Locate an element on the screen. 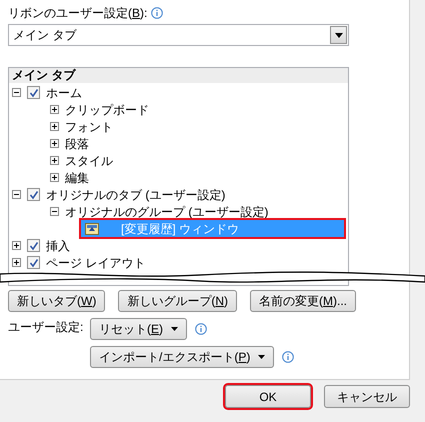 Image resolution: width=425 pixels, height=422 pixels. tree-item-label: スタイル is located at coordinates (89, 160).